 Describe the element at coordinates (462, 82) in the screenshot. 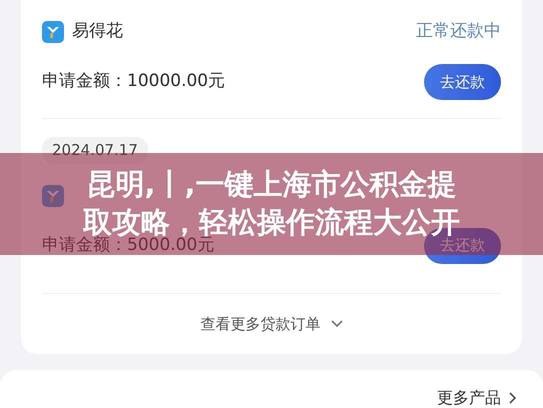

I see `repay-button: 去还款` at that location.